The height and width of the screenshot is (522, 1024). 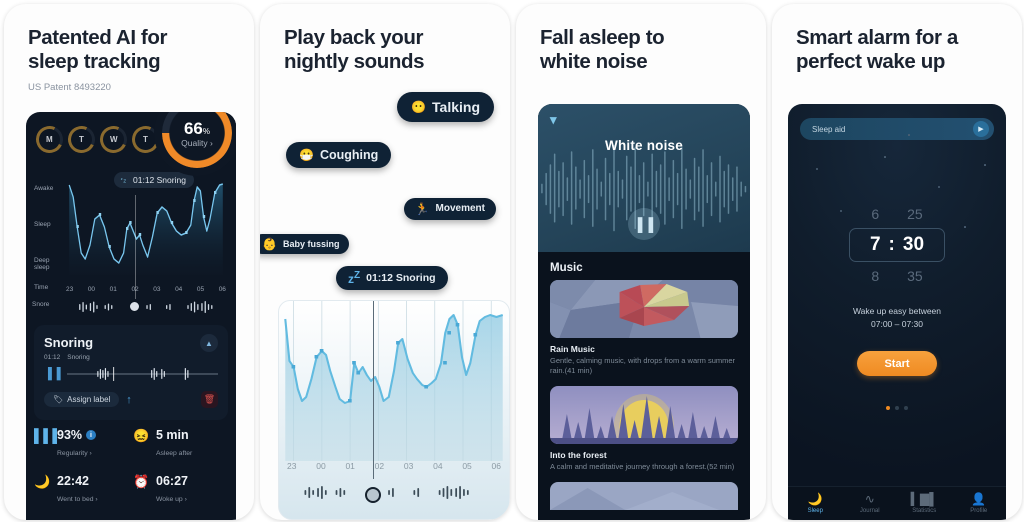 I want to click on stat-label: Woke up ›, so click(x=171, y=499).